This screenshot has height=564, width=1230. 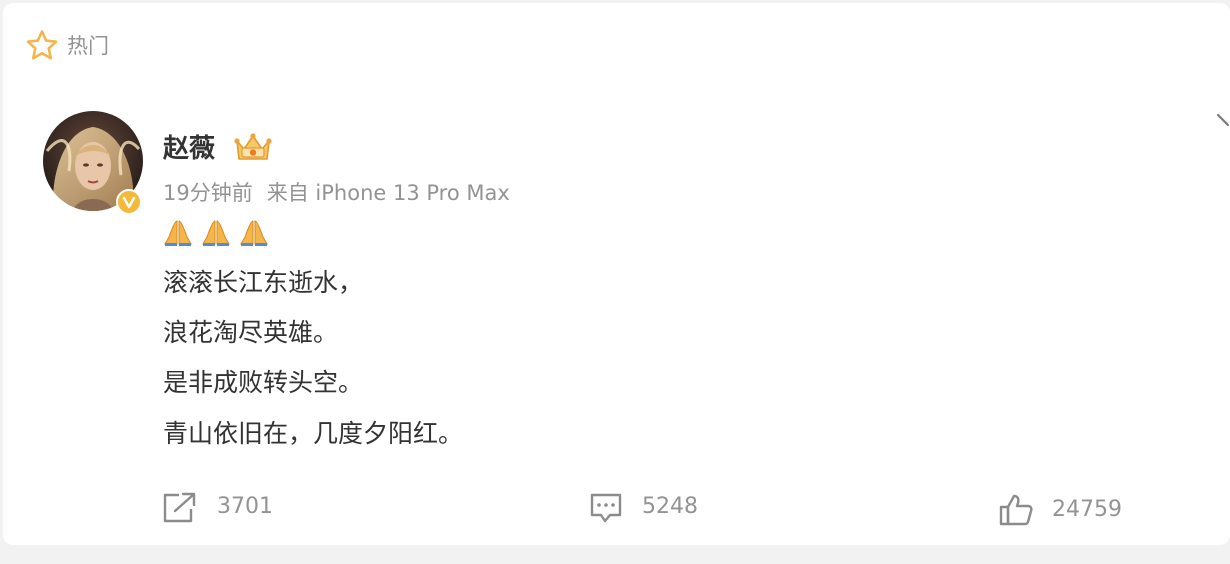 I want to click on hot-tag: 热门, so click(x=67, y=45).